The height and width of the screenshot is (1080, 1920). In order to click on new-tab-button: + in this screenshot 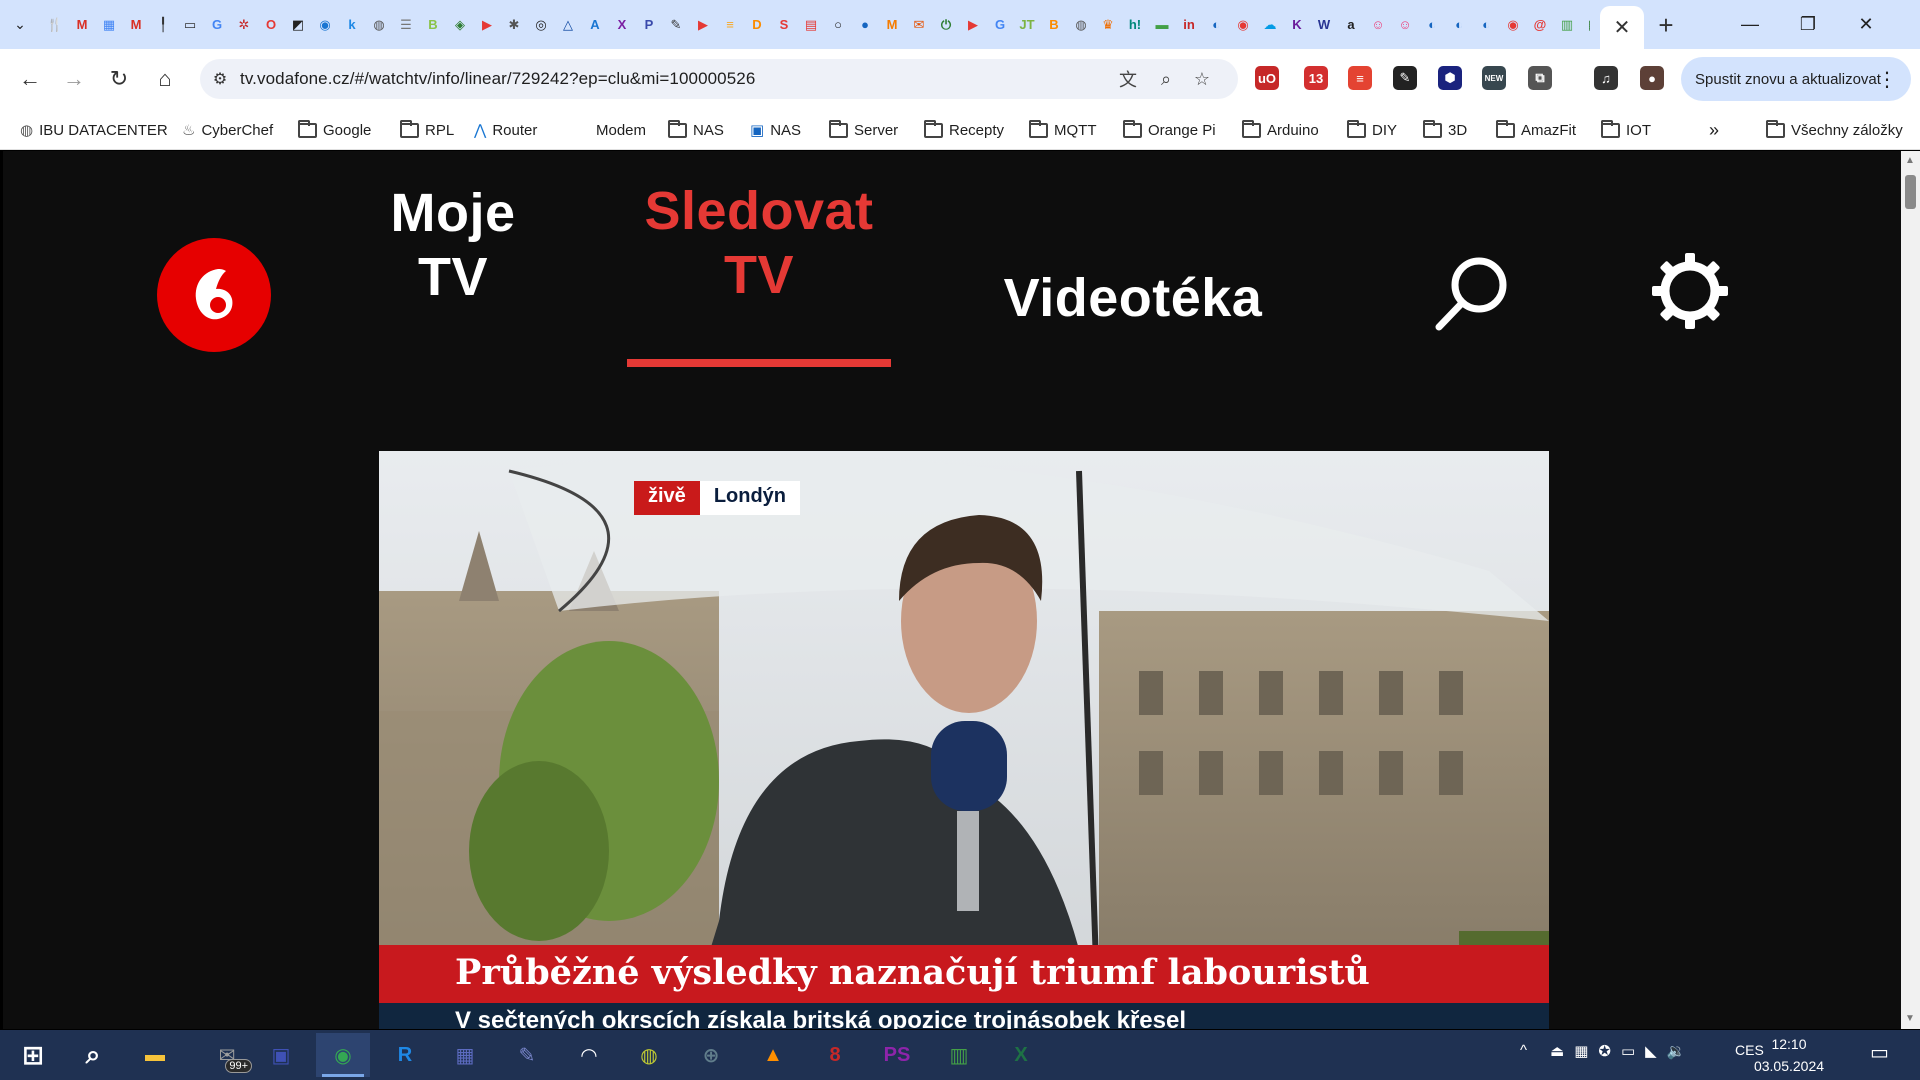, I will do `click(1666, 25)`.